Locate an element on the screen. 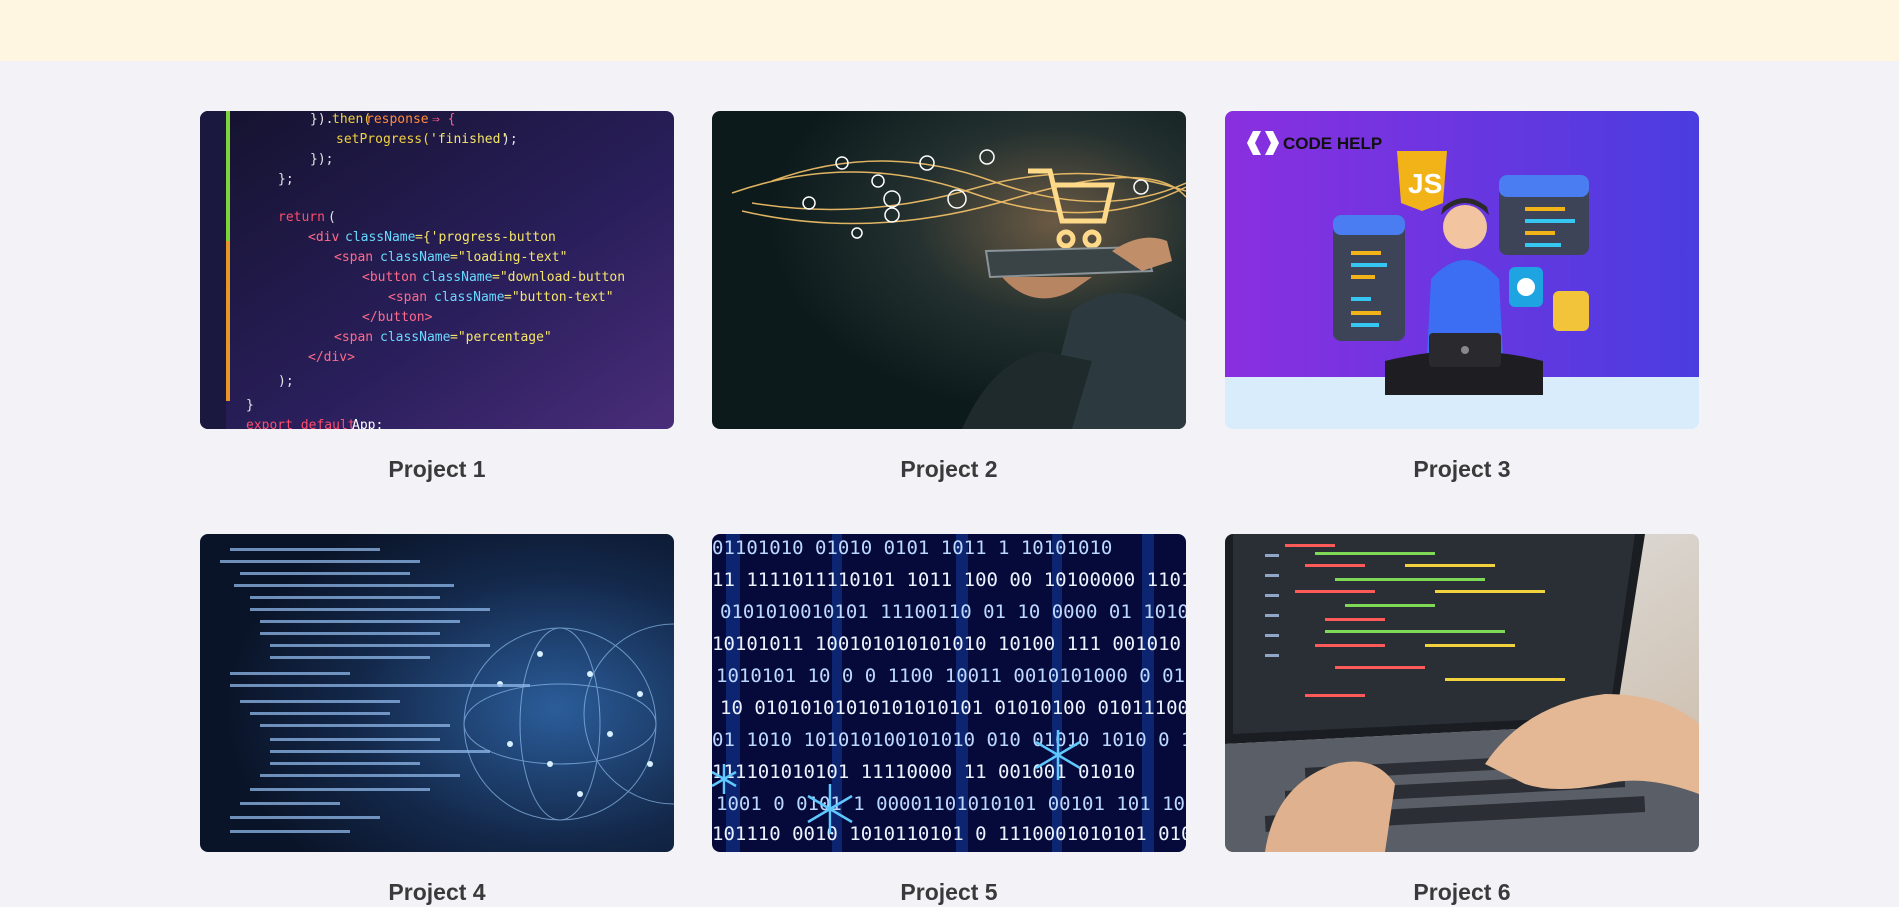 This screenshot has height=907, width=1899. svg-text: ="download-button is located at coordinates (558, 277).